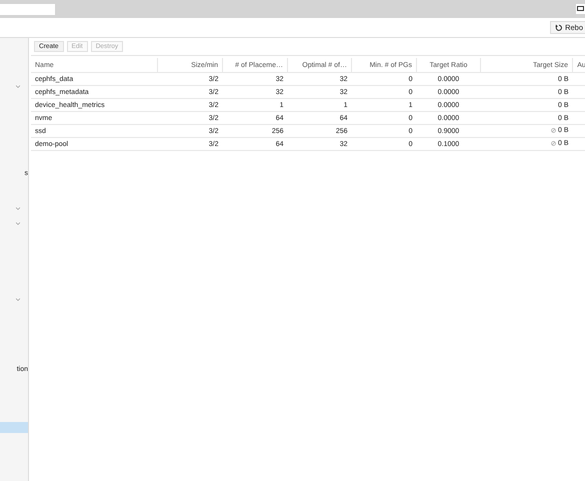 Image resolution: width=585 pixels, height=481 pixels. I want to click on search-field, so click(27, 9).